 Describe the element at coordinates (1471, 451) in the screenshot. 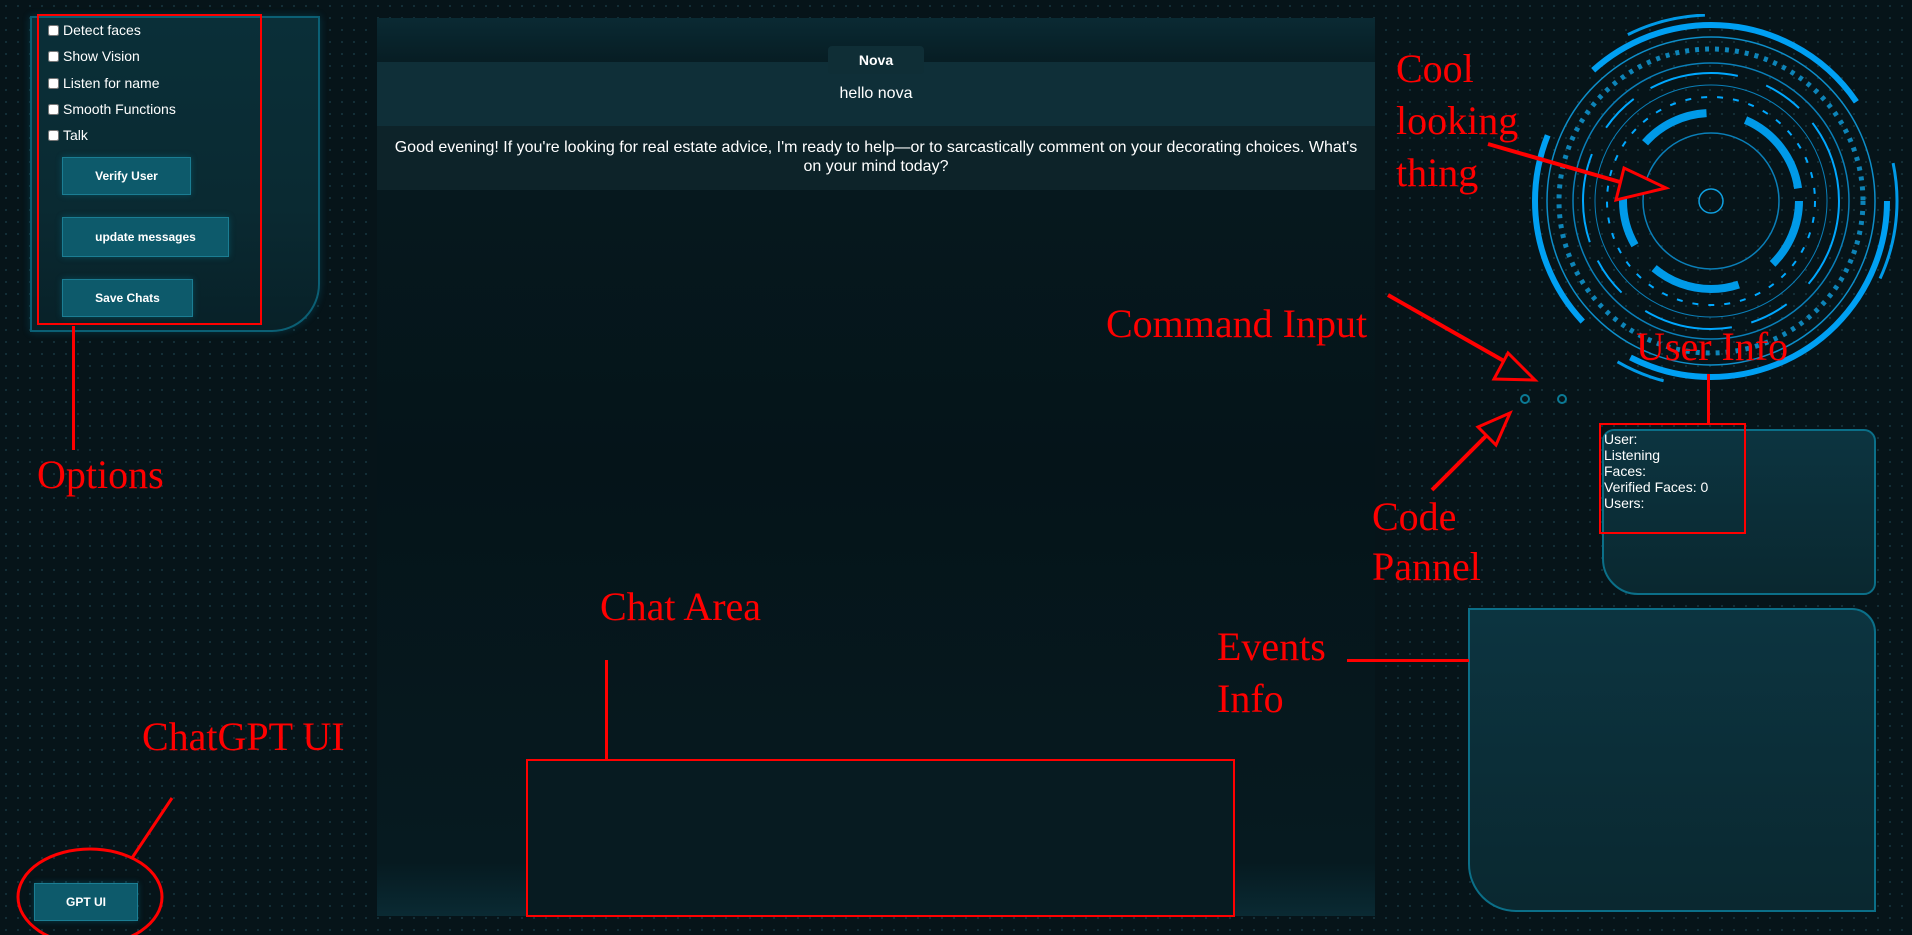

I see `code-panel-arrow` at that location.